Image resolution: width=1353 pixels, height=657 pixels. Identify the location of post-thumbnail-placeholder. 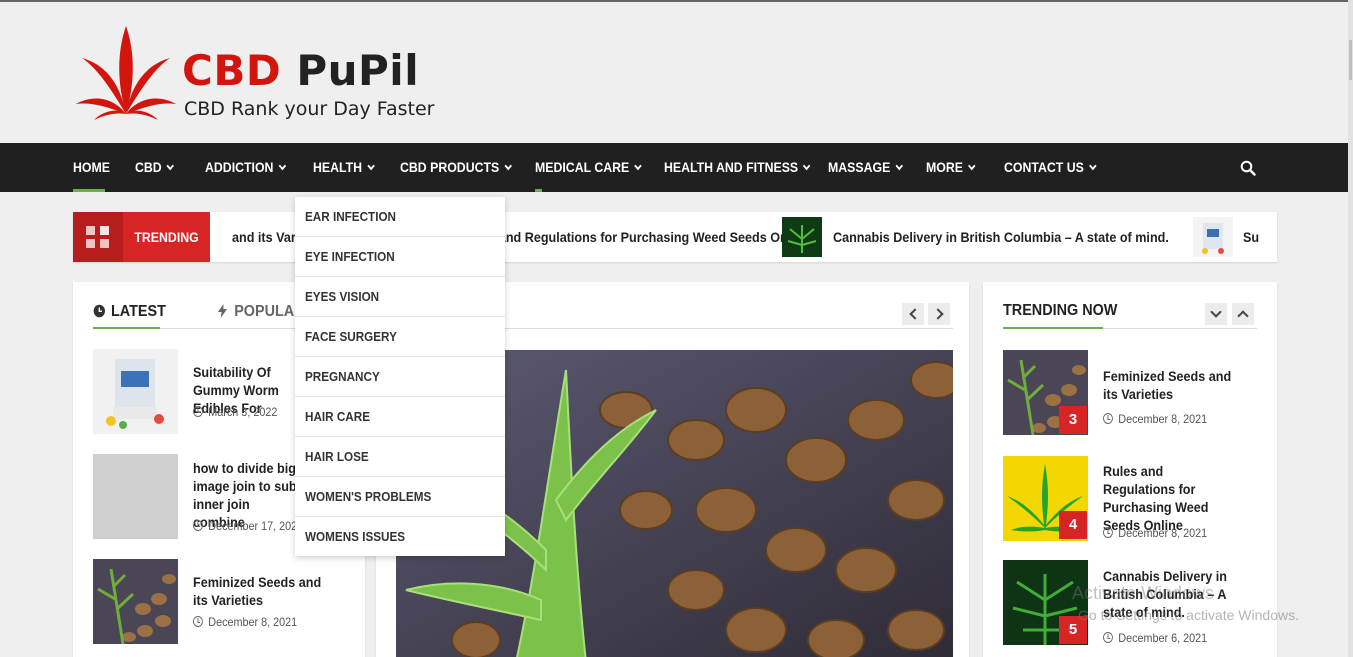
(135, 496).